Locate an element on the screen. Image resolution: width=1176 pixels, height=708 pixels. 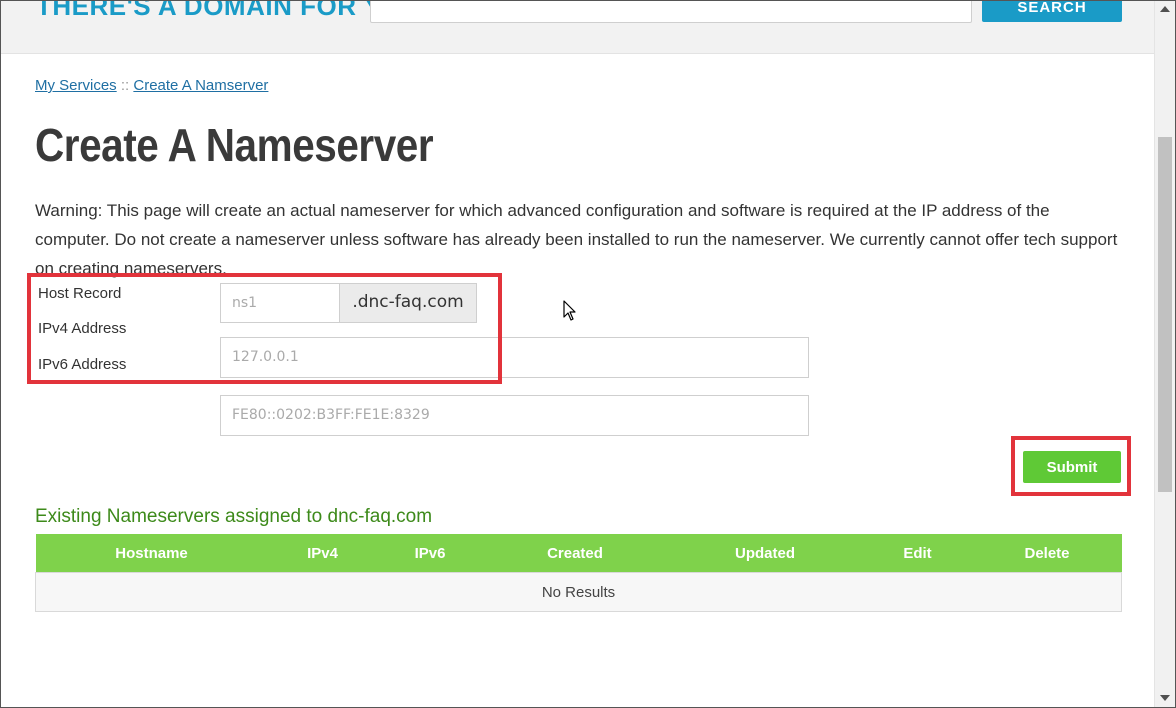
table-row: No Results is located at coordinates (578, 592).